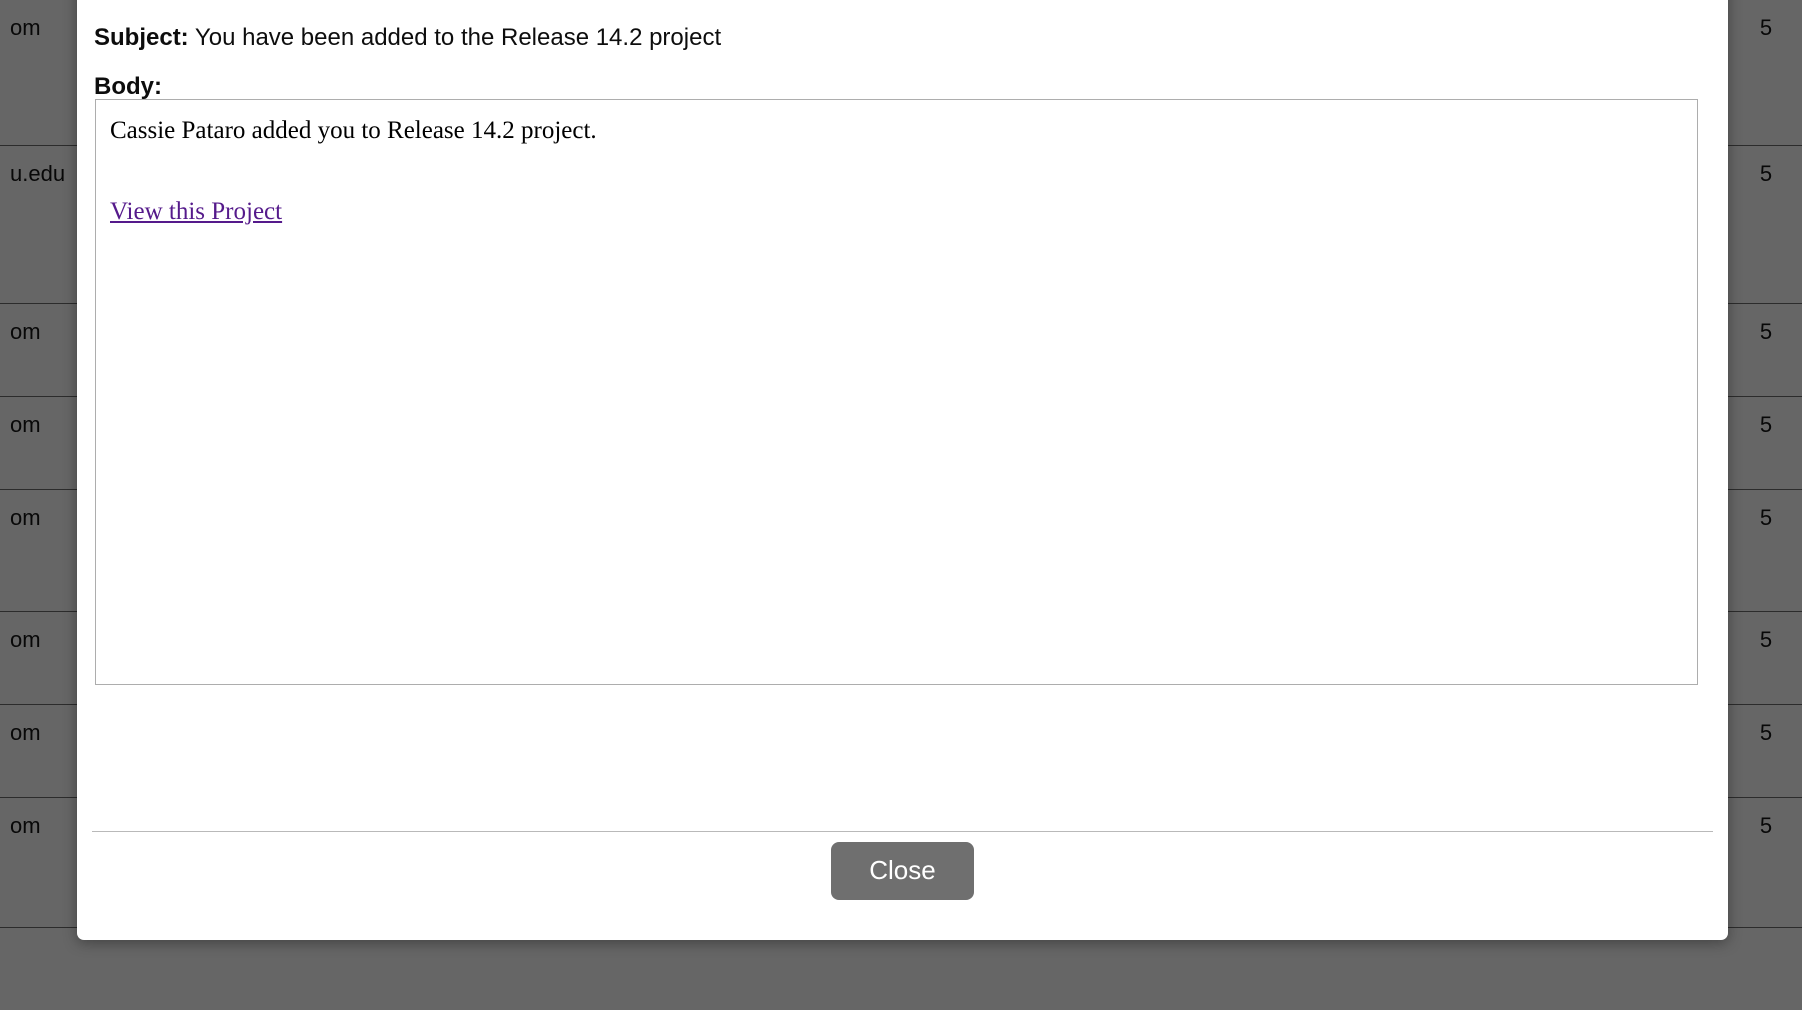 This screenshot has width=1802, height=1010. What do you see at coordinates (196, 212) in the screenshot?
I see `view-this-project-link: View this Project` at bounding box center [196, 212].